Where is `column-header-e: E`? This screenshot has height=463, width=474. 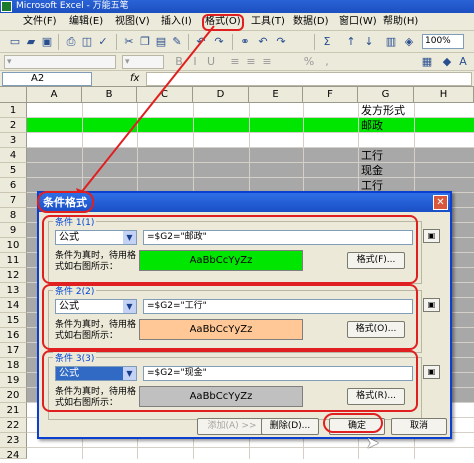 column-header-e: E is located at coordinates (276, 95).